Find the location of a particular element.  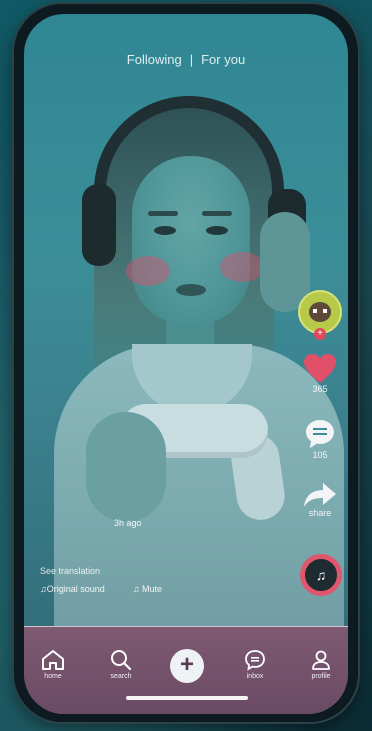

mute-button: ♫ Mute is located at coordinates (147, 589).